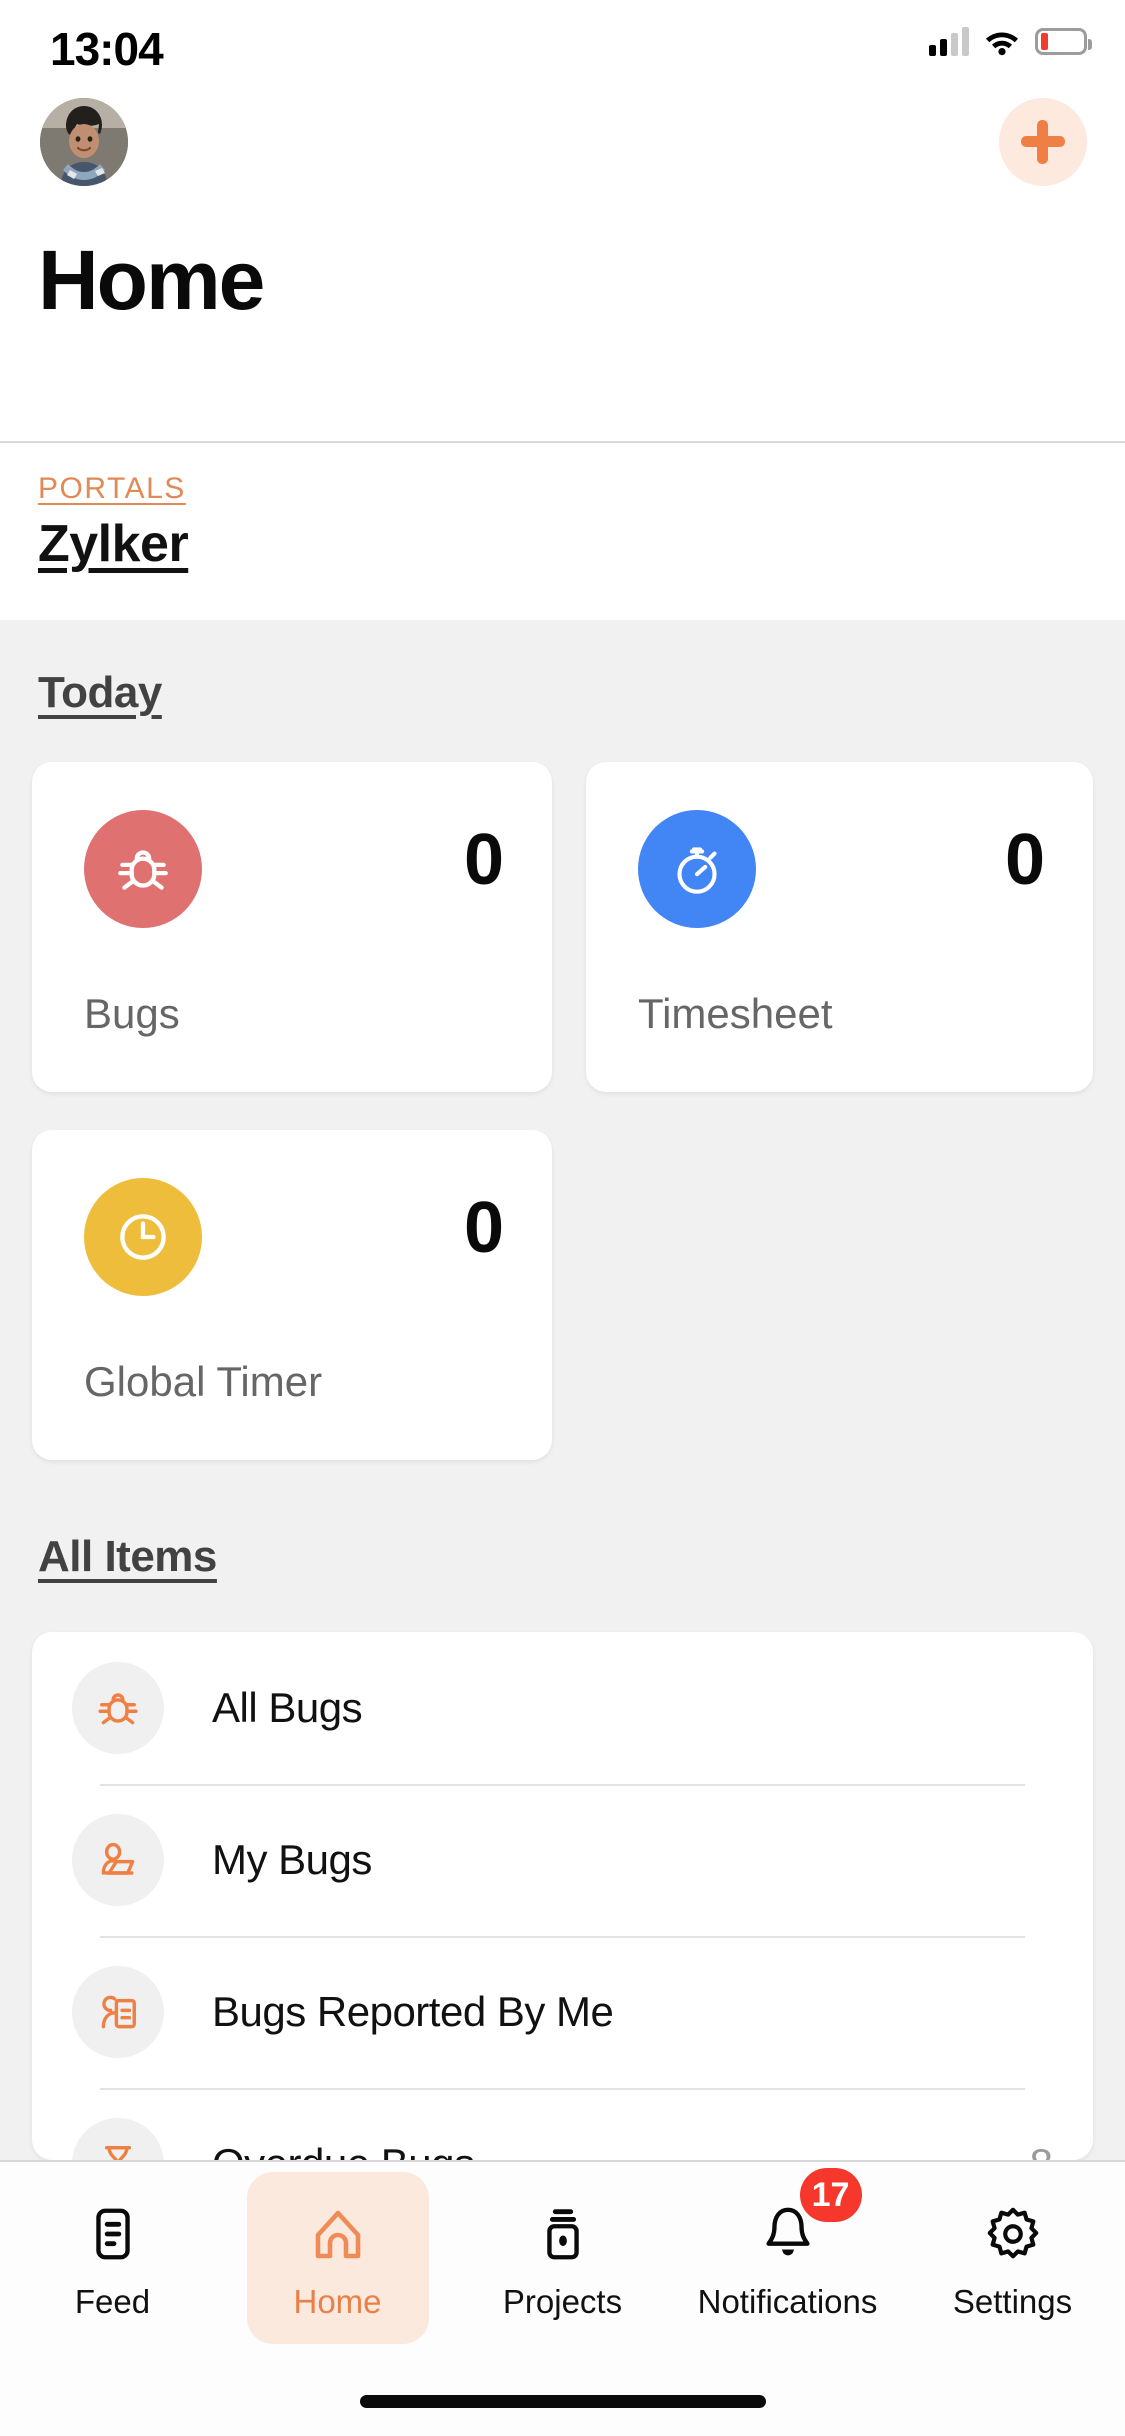  Describe the element at coordinates (949, 41) in the screenshot. I see `cellular-signal-icon` at that location.